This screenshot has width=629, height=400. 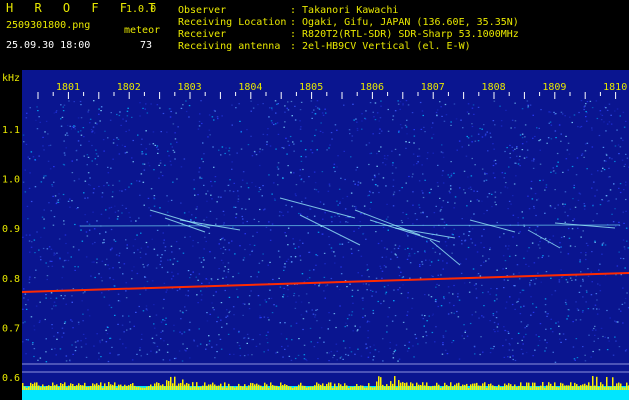 I want to click on time-label: 1810, so click(x=615, y=87).